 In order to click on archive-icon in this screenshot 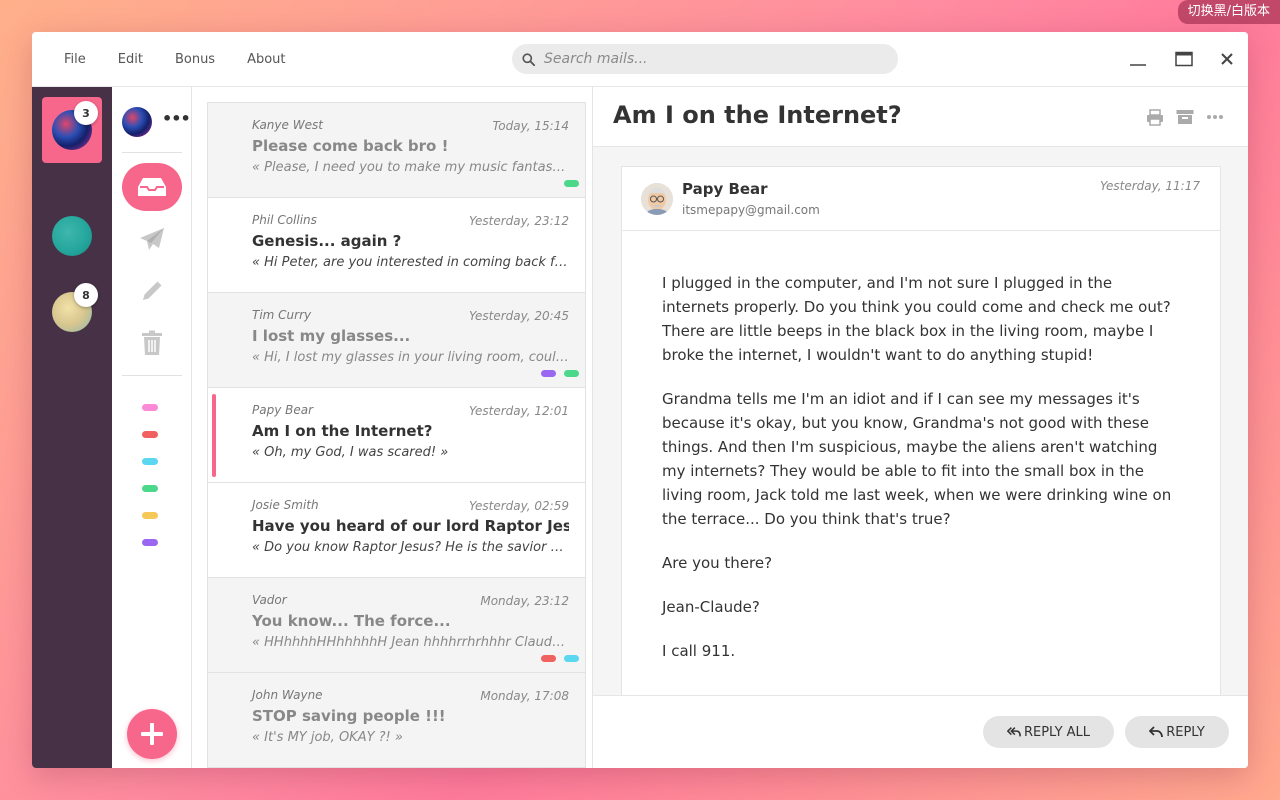, I will do `click(1185, 117)`.